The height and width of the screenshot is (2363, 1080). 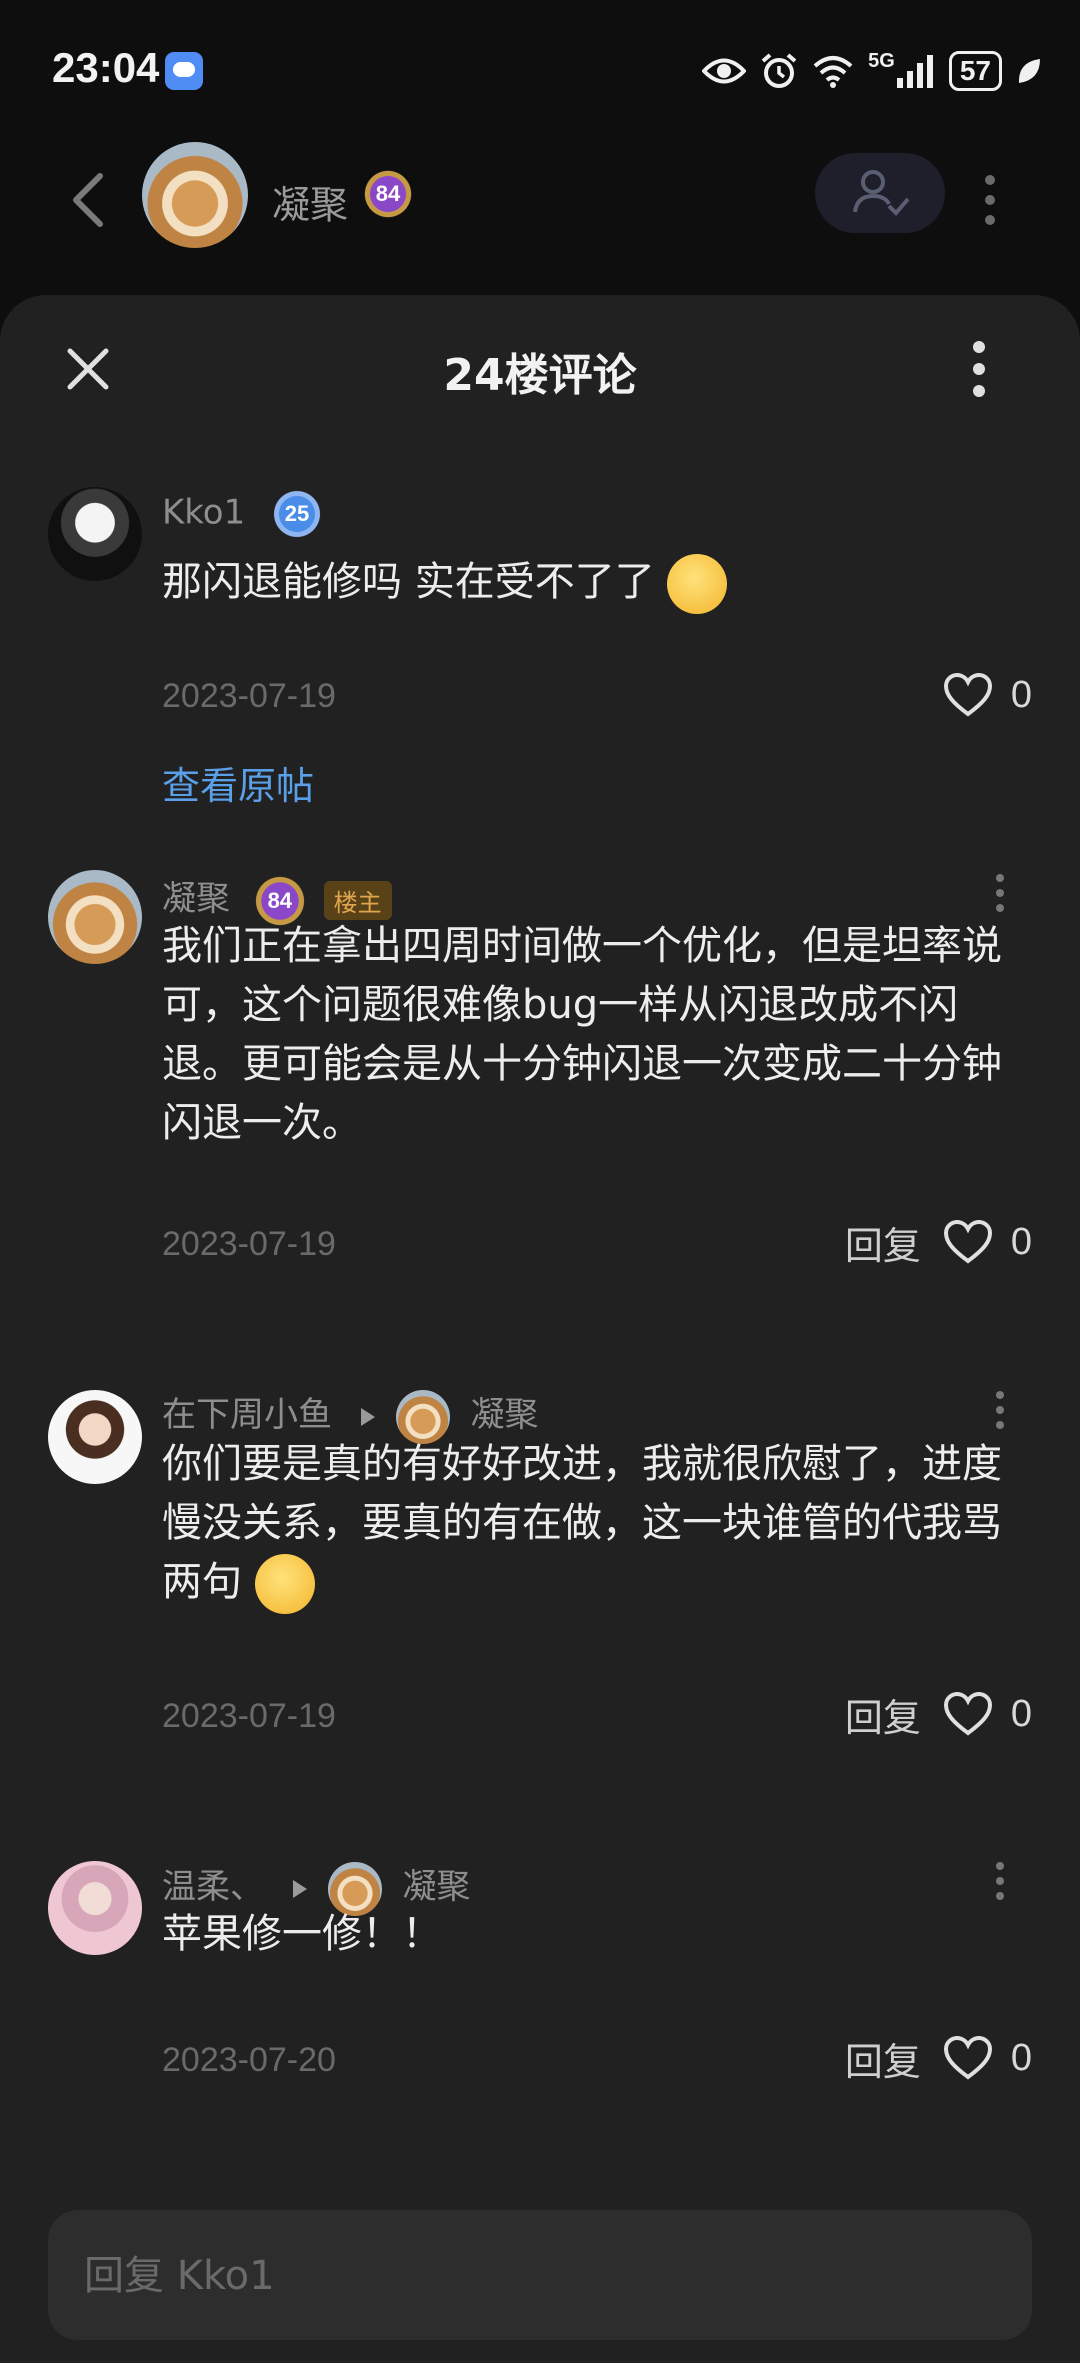 I want to click on more-icon, so click(x=990, y=200).